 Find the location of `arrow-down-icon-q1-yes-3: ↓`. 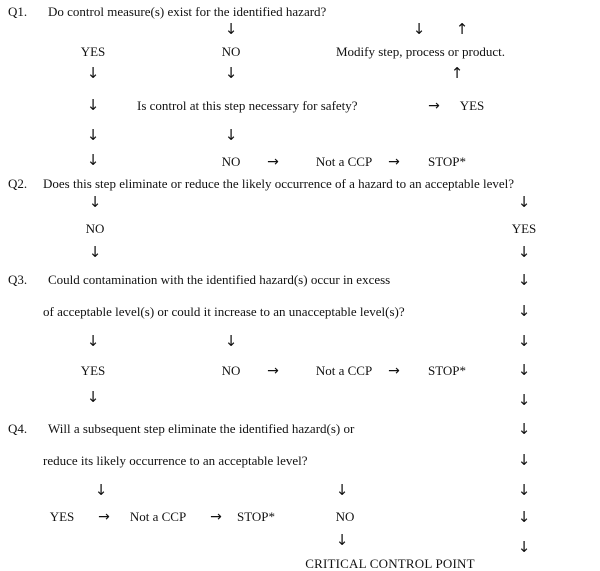

arrow-down-icon-q1-yes-3: ↓ is located at coordinates (93, 135).